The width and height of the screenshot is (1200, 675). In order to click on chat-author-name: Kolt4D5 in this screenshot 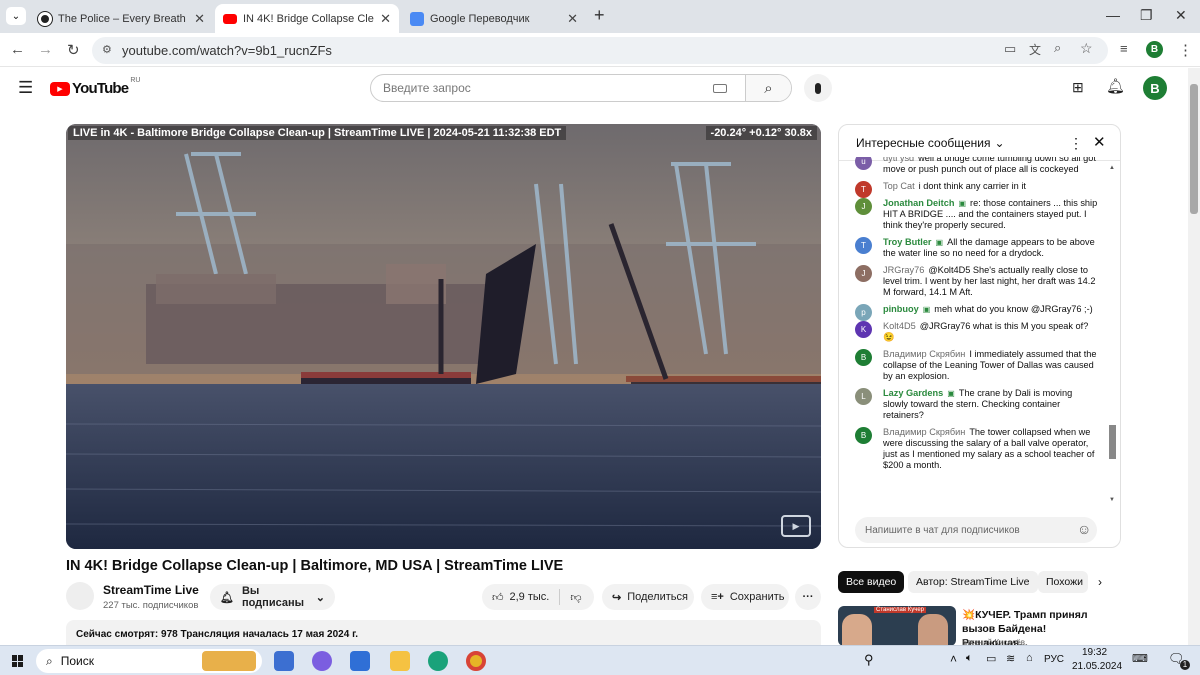, I will do `click(899, 326)`.